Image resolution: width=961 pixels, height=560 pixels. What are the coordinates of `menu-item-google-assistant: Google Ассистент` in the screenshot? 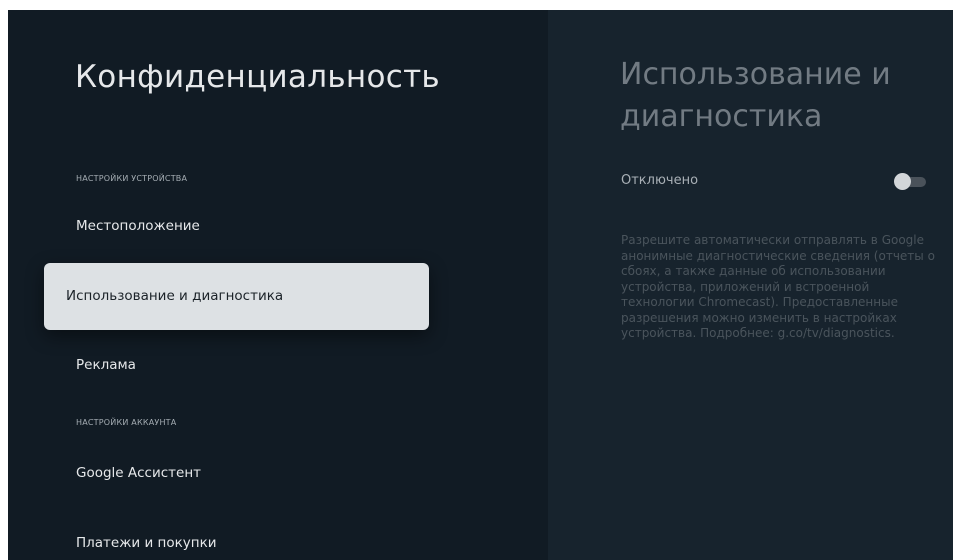 It's located at (138, 473).